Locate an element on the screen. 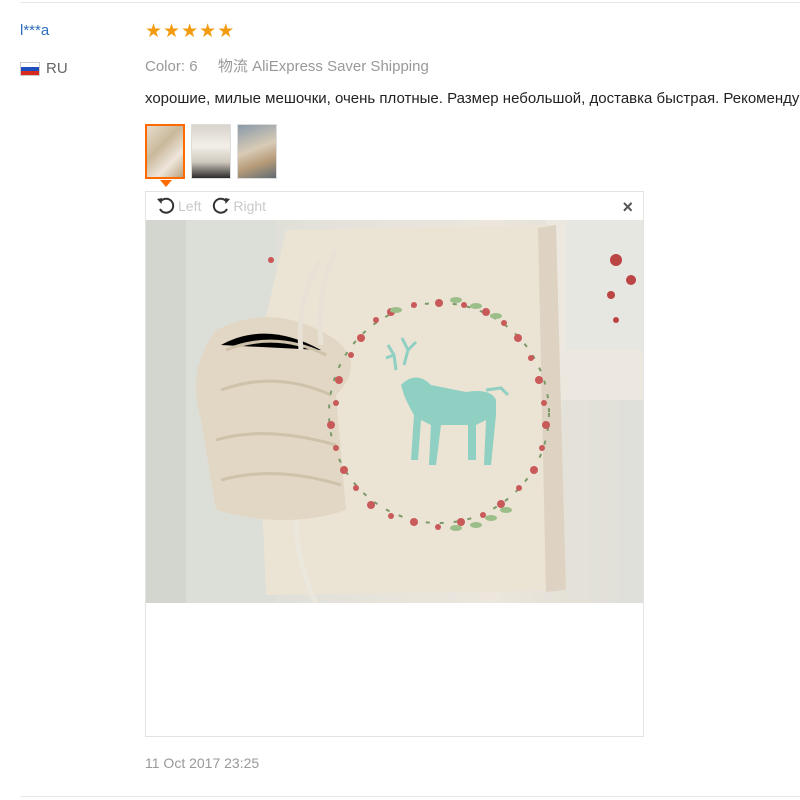  rotate-left-label: Left is located at coordinates (190, 206).